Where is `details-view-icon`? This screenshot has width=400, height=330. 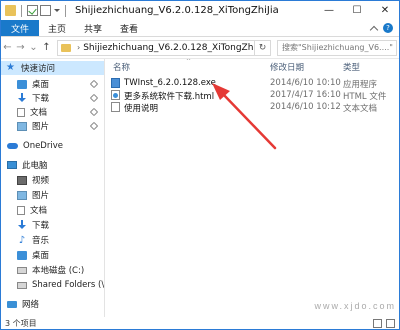 details-view-icon is located at coordinates (377, 323).